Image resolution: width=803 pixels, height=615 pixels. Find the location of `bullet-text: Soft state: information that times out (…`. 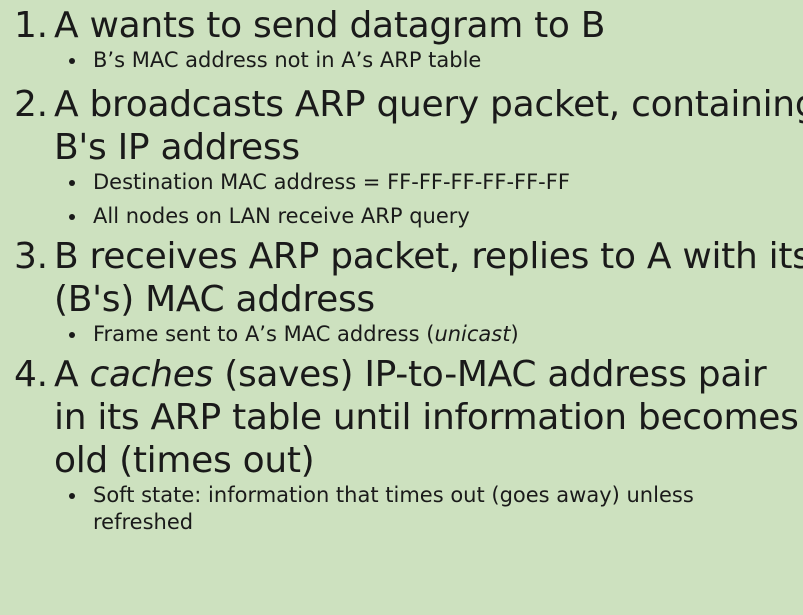

bullet-text: Soft state: information that times out (… is located at coordinates (393, 495).